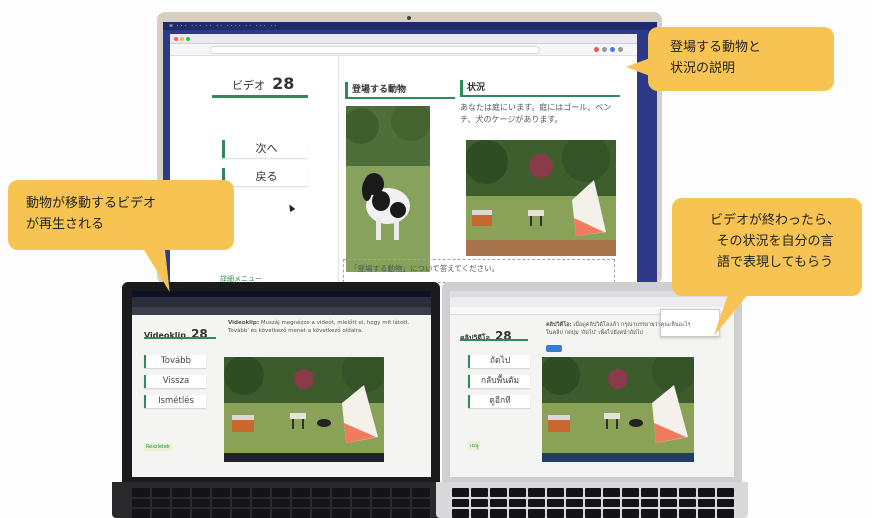 The image size is (872, 518). I want to click on browser-tab-bar, so click(403, 39).